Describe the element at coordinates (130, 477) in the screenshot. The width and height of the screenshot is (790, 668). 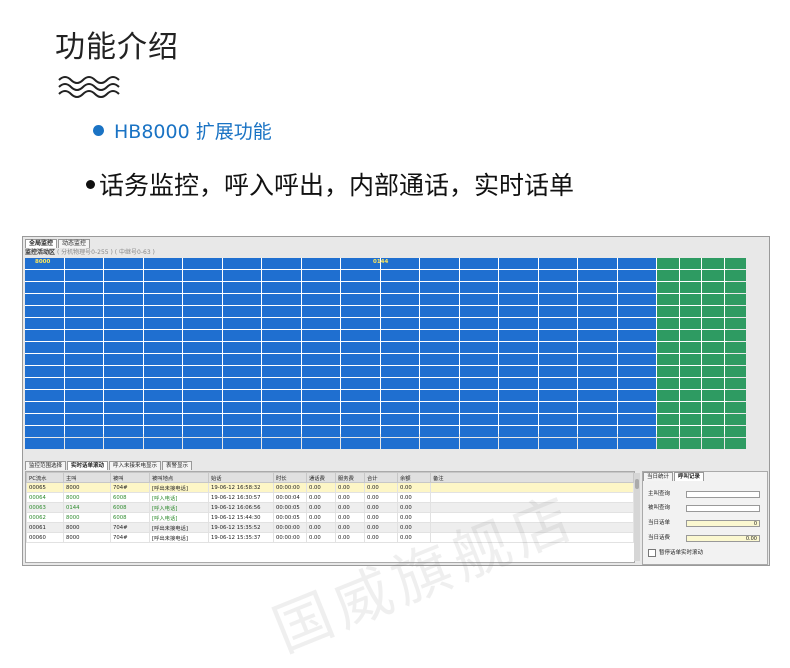
I see `col-header: 被叫` at that location.